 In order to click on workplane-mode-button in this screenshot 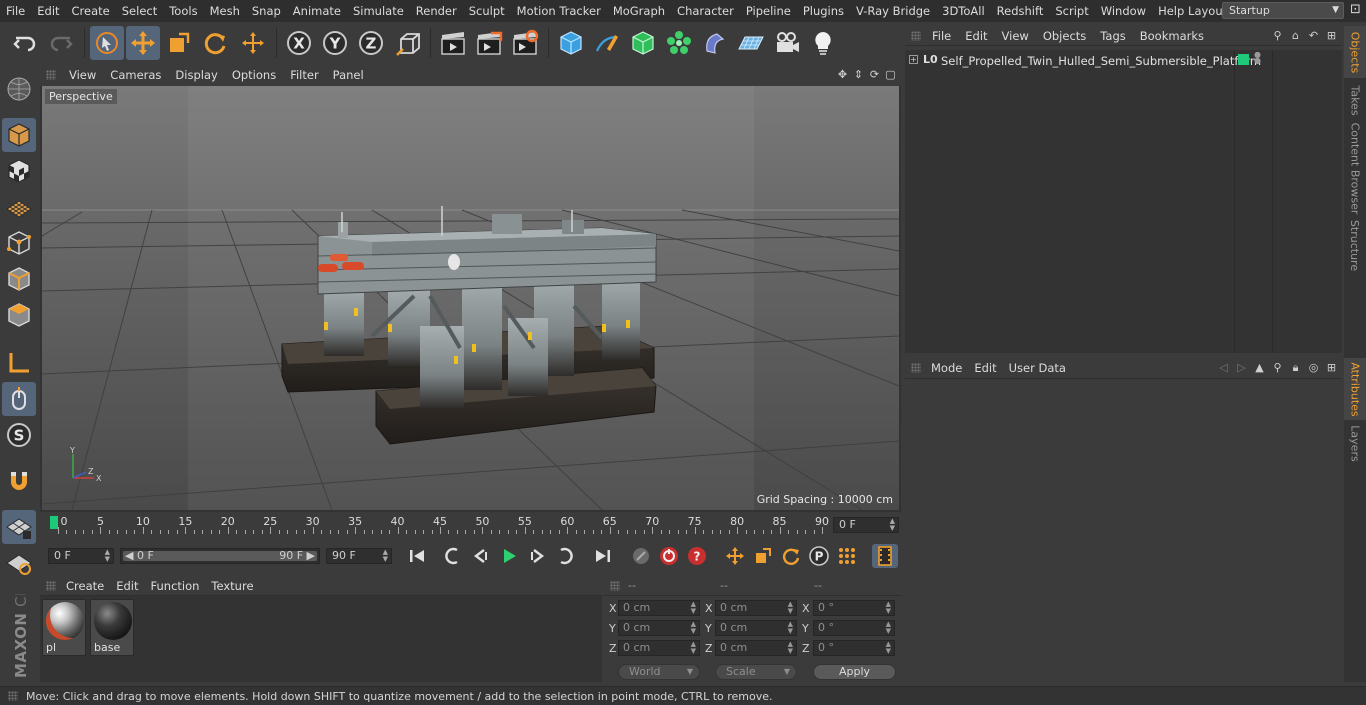, I will do `click(19, 207)`.